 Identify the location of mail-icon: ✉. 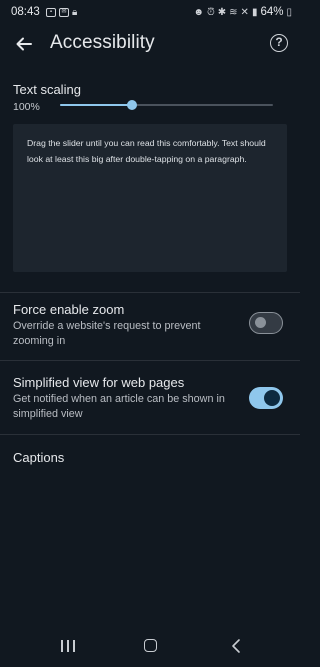
(64, 12).